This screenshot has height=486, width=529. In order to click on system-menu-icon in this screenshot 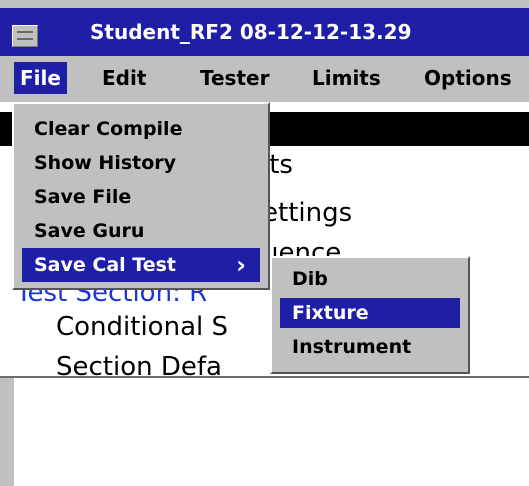, I will do `click(25, 36)`.